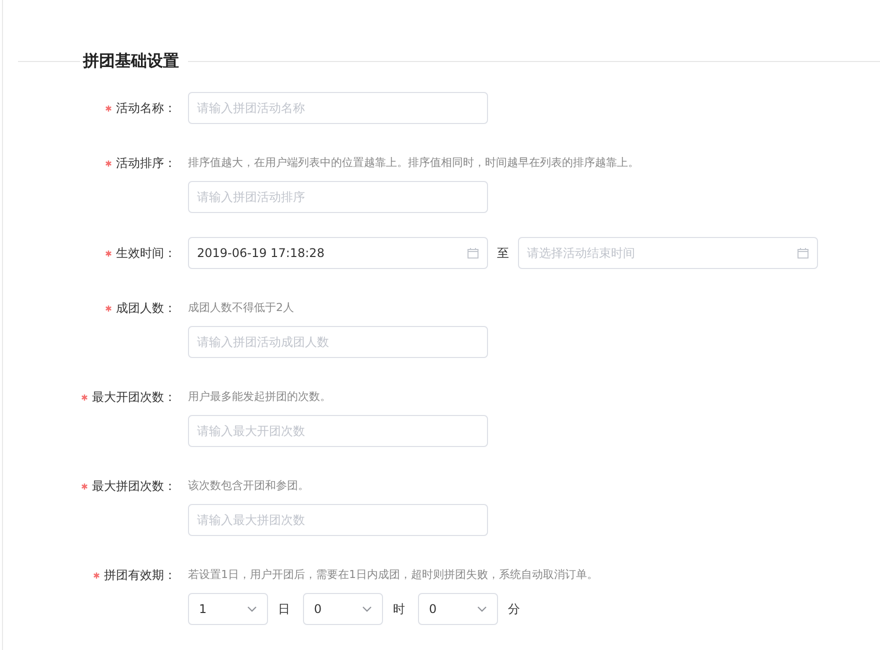 The image size is (880, 650). I want to click on field-hint: 成团人数不得低于2人, so click(241, 308).